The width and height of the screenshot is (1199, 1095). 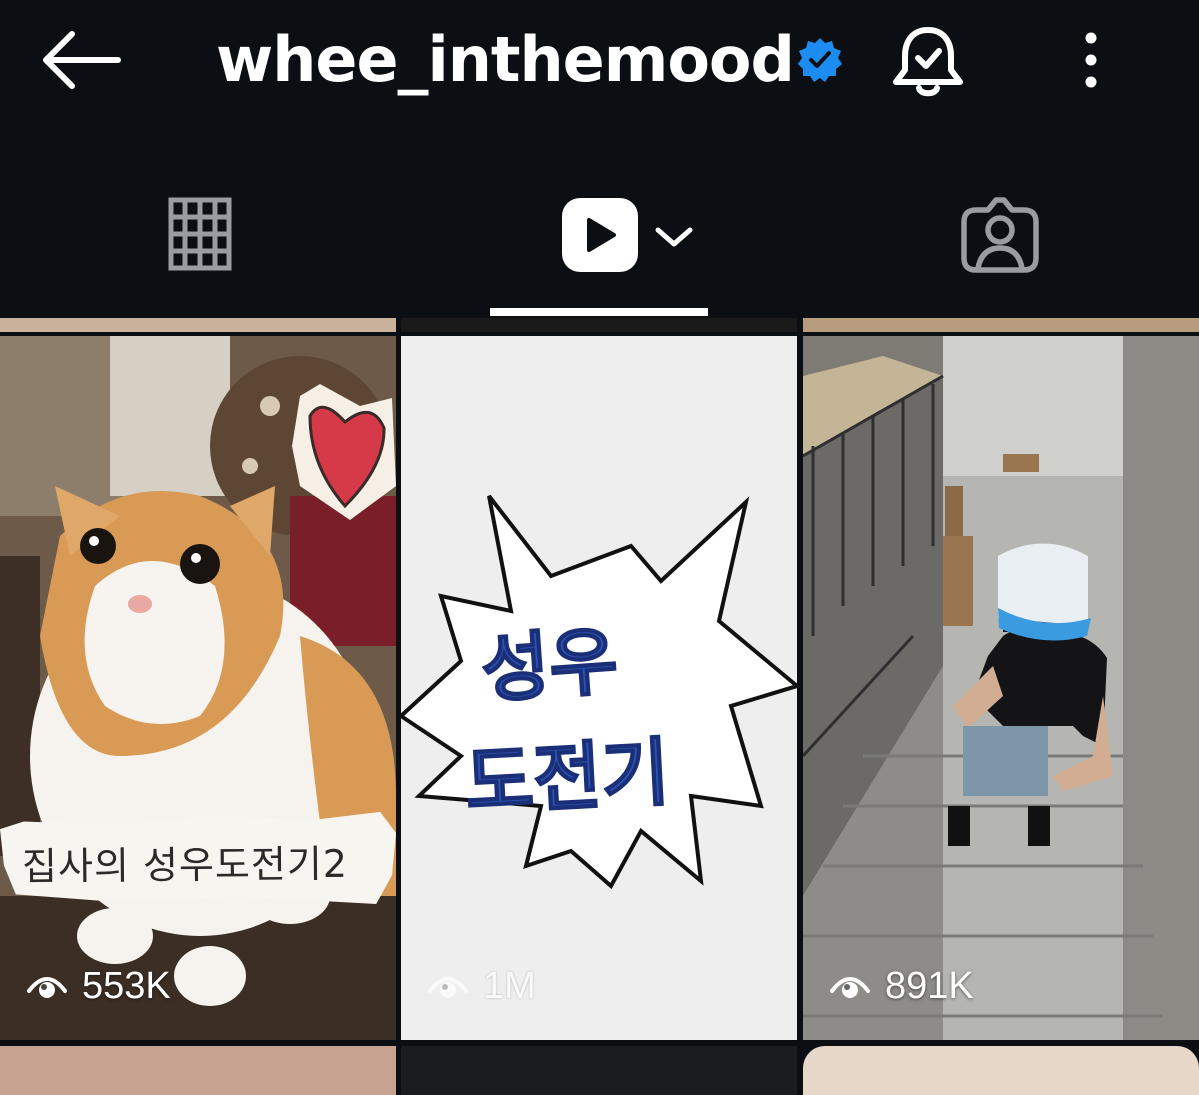 I want to click on back-arrow-icon, so click(x=82, y=60).